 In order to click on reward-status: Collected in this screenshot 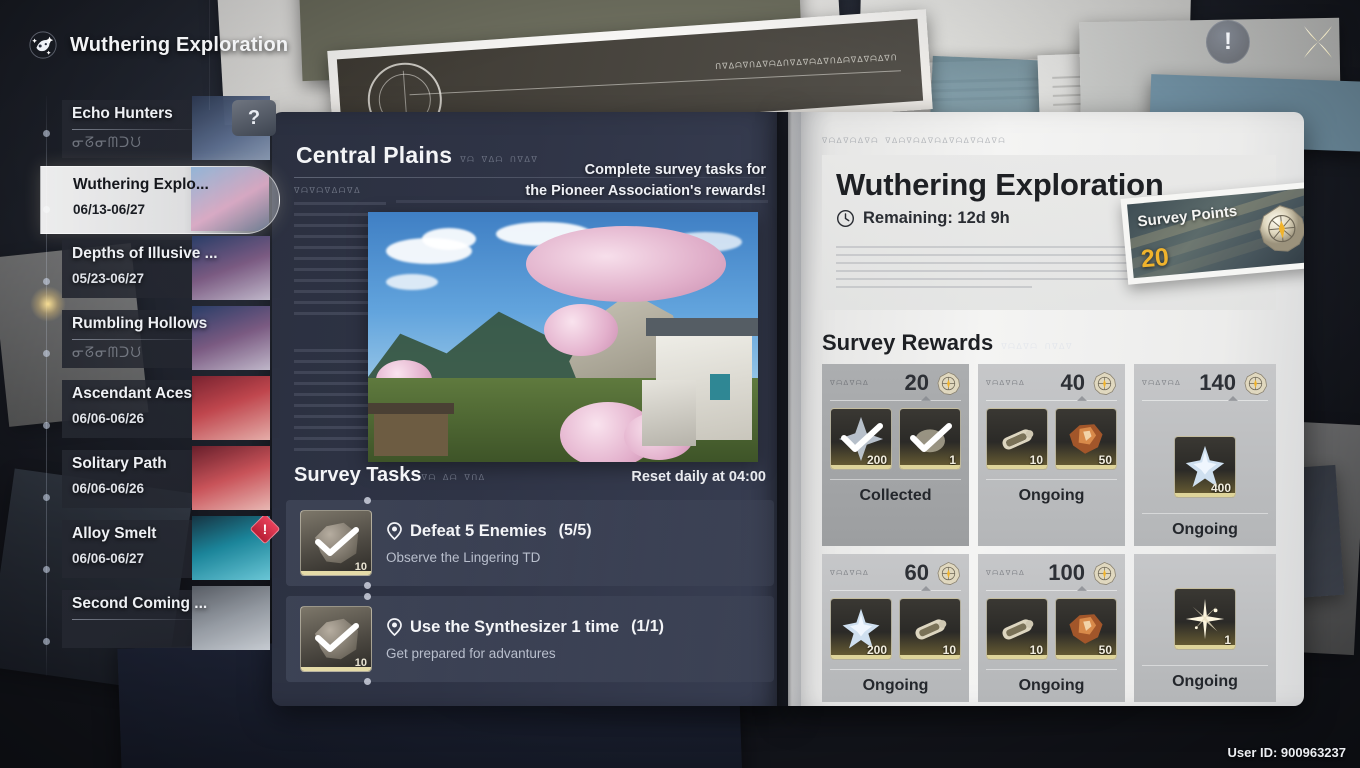, I will do `click(895, 492)`.